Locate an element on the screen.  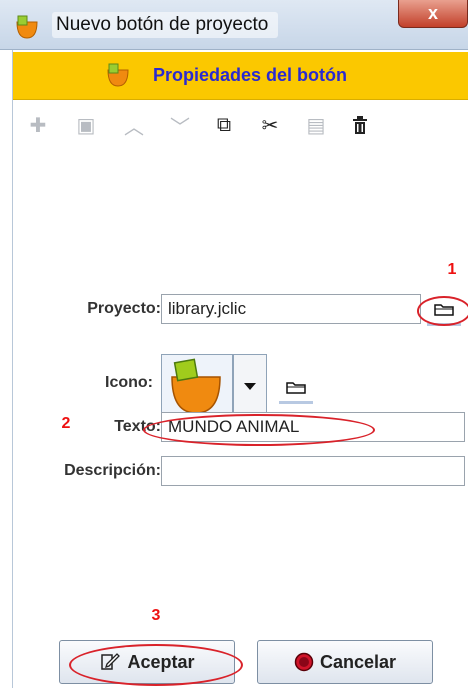
move-down-icon: ﹀ is located at coordinates (180, 127).